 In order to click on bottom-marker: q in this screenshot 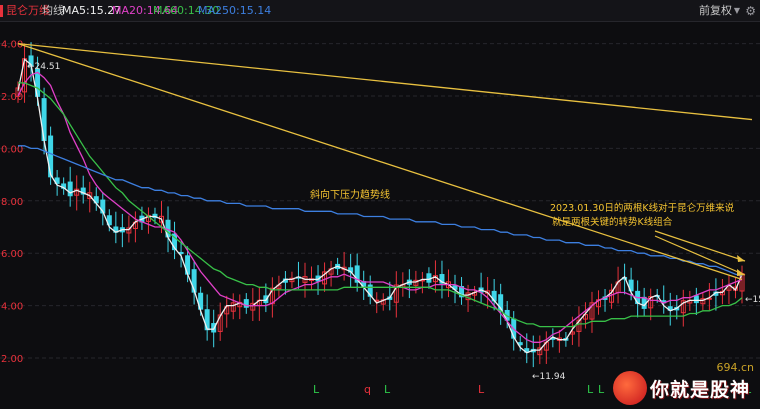, I will do `click(367, 389)`.